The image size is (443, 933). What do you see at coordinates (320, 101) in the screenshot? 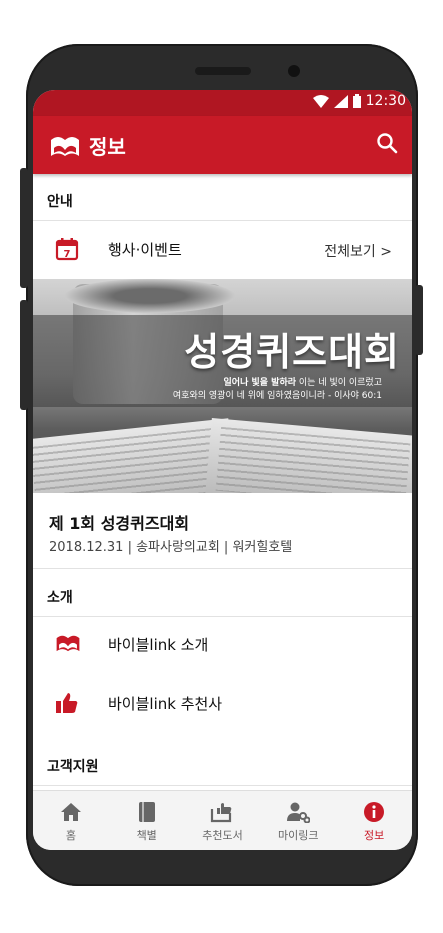
I see `wifi-icon` at bounding box center [320, 101].